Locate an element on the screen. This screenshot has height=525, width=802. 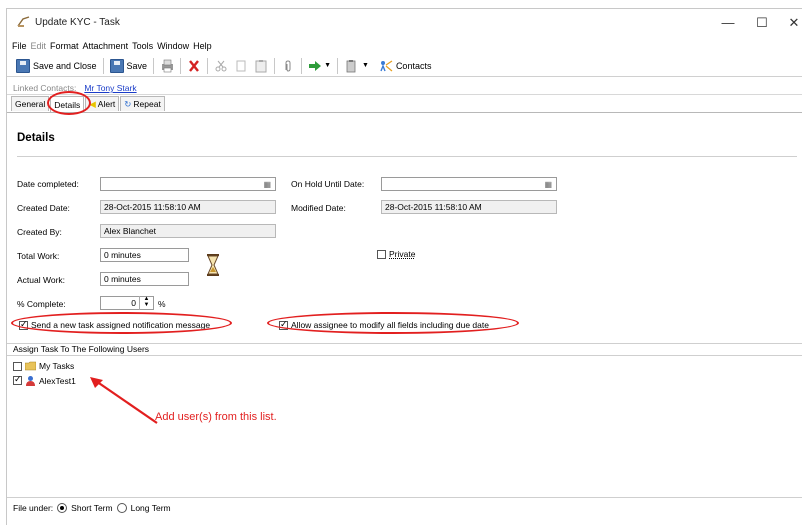
scissors-icon is located at coordinates (221, 65).